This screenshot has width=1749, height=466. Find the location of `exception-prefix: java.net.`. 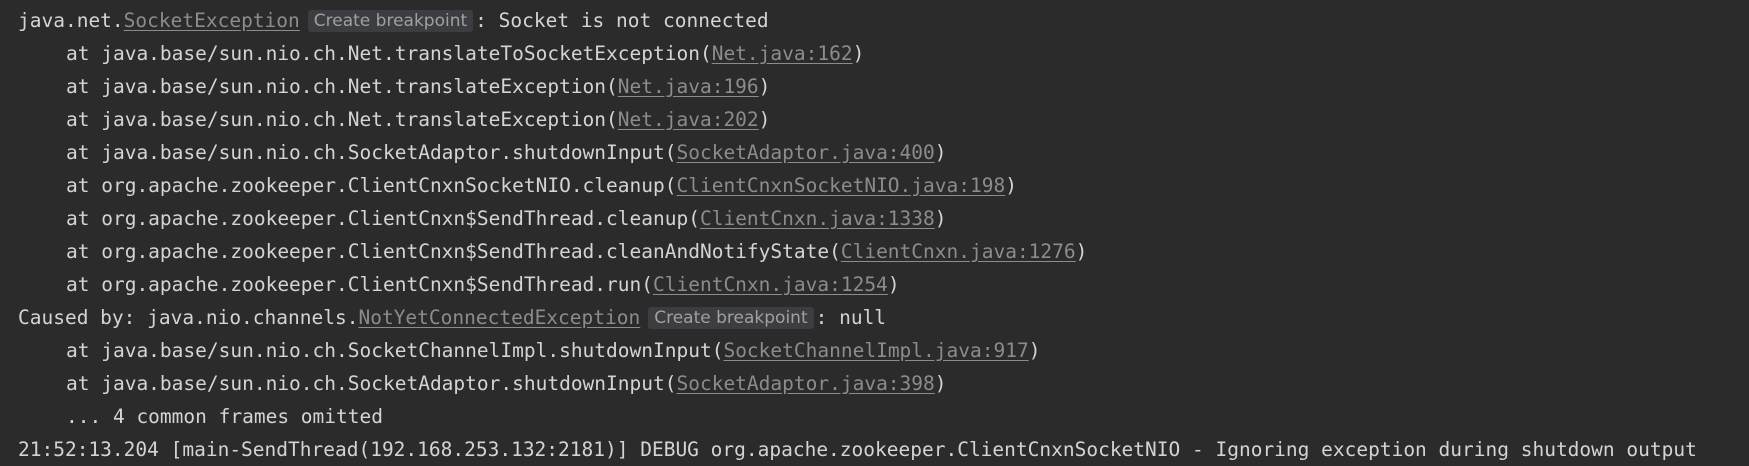

exception-prefix: java.net. is located at coordinates (71, 20).